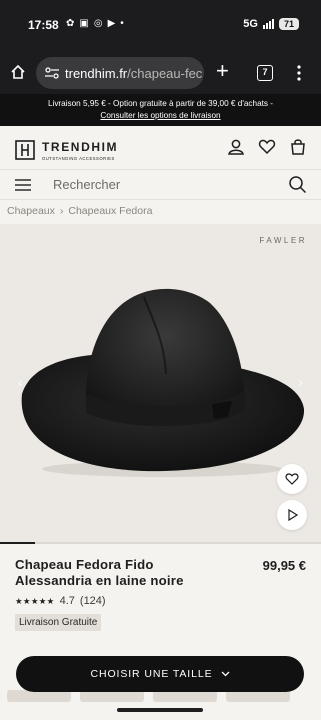 The height and width of the screenshot is (720, 321). I want to click on search-bar: Rechercher, so click(160, 185).